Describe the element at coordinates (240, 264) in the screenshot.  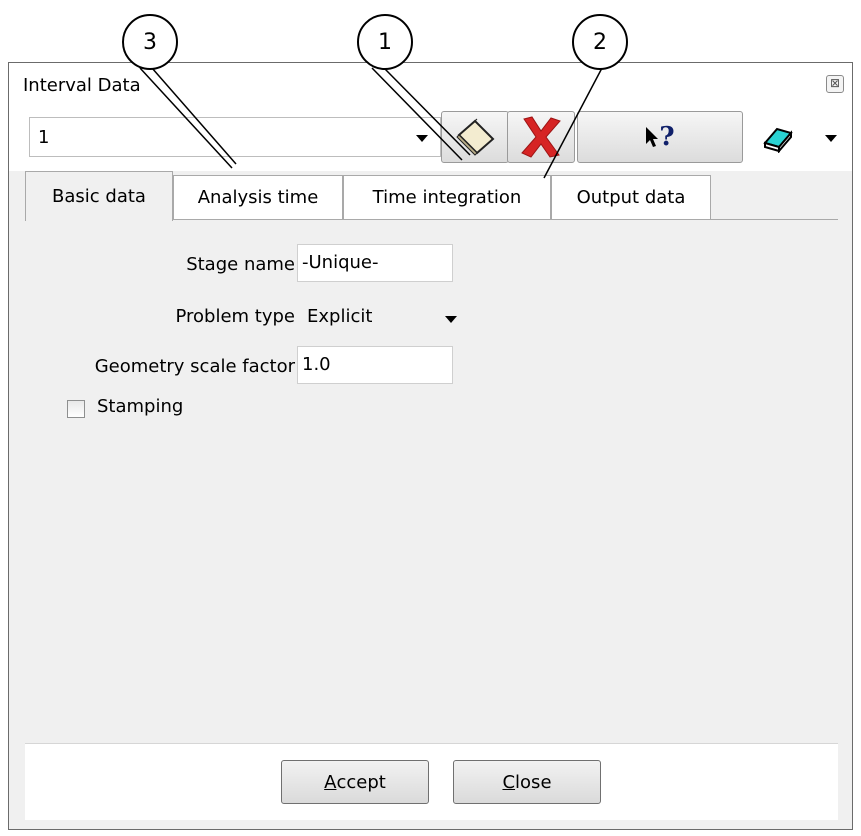
I see `stage-name-label: Stage name` at that location.